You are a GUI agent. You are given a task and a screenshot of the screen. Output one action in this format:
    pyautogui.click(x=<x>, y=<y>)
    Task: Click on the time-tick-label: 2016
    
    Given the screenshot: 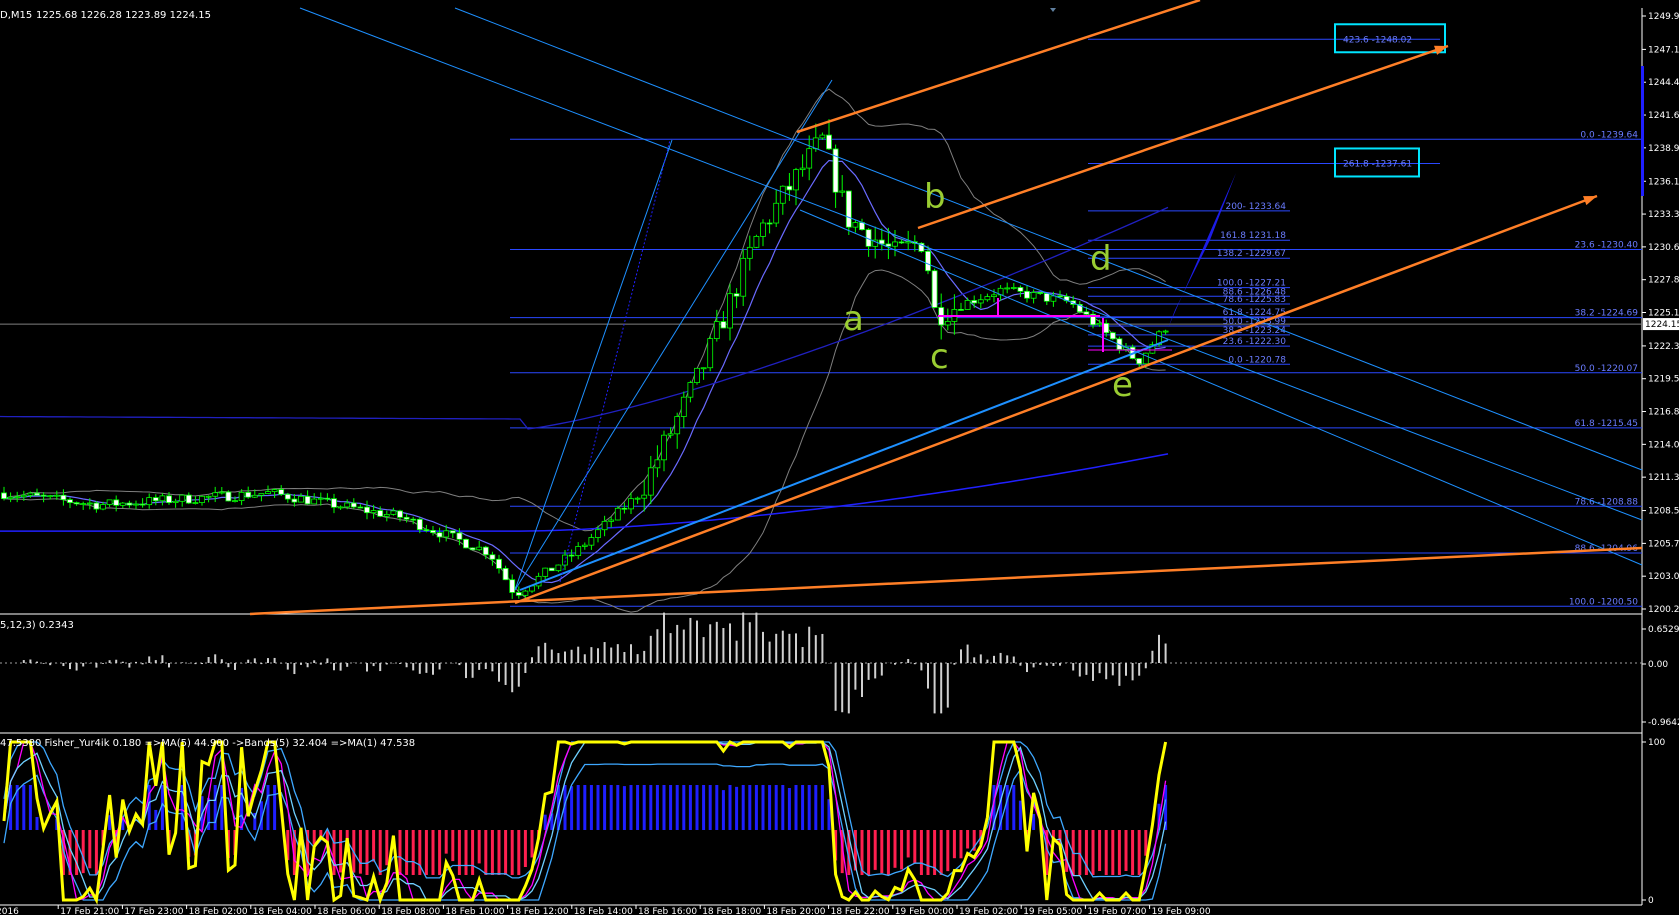 What is the action you would take?
    pyautogui.click(x=9, y=911)
    